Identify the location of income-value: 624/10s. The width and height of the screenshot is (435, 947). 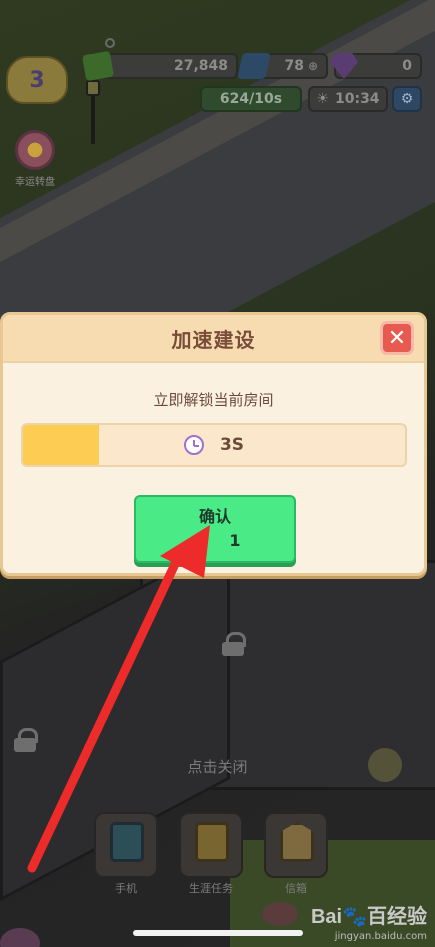
(251, 99).